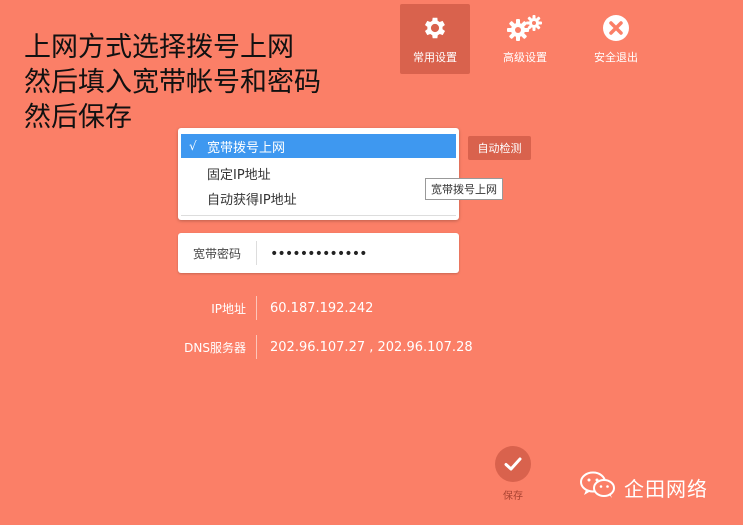 This screenshot has height=525, width=743. I want to click on watermark: 企田网络, so click(644, 487).